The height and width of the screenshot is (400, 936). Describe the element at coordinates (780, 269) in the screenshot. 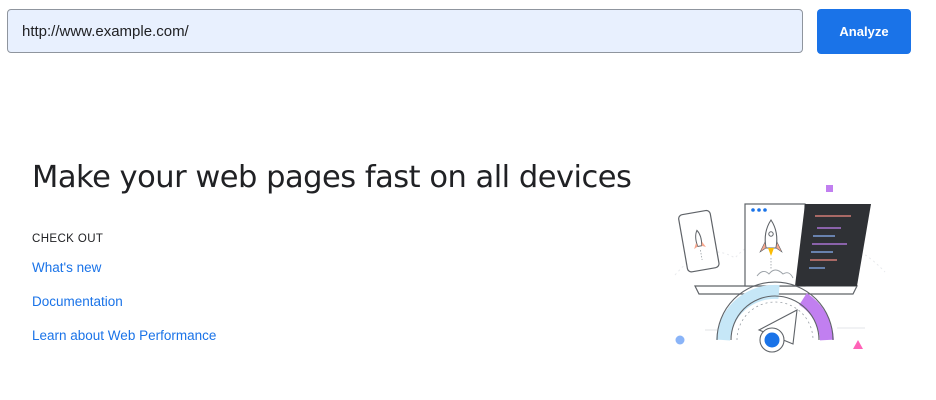

I see `devices-speed-illustration-icon` at that location.